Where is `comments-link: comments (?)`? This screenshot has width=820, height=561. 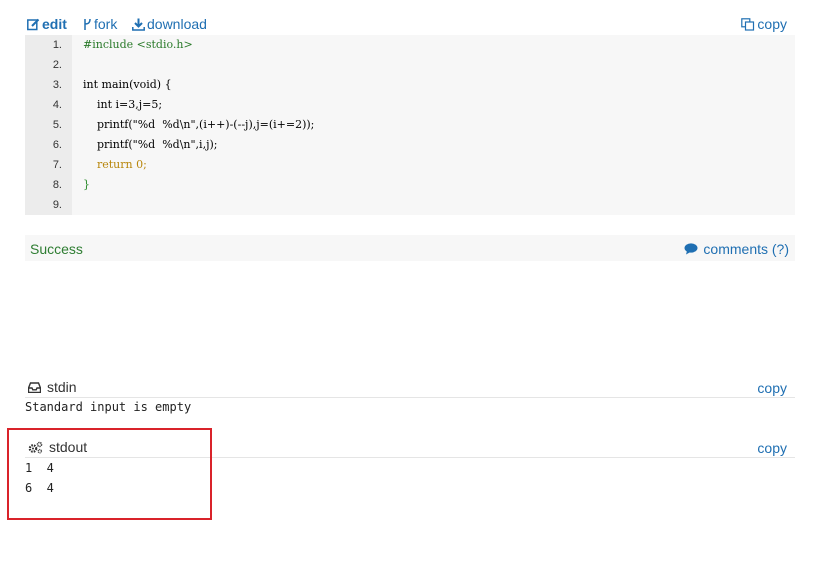 comments-link: comments (?) is located at coordinates (736, 249).